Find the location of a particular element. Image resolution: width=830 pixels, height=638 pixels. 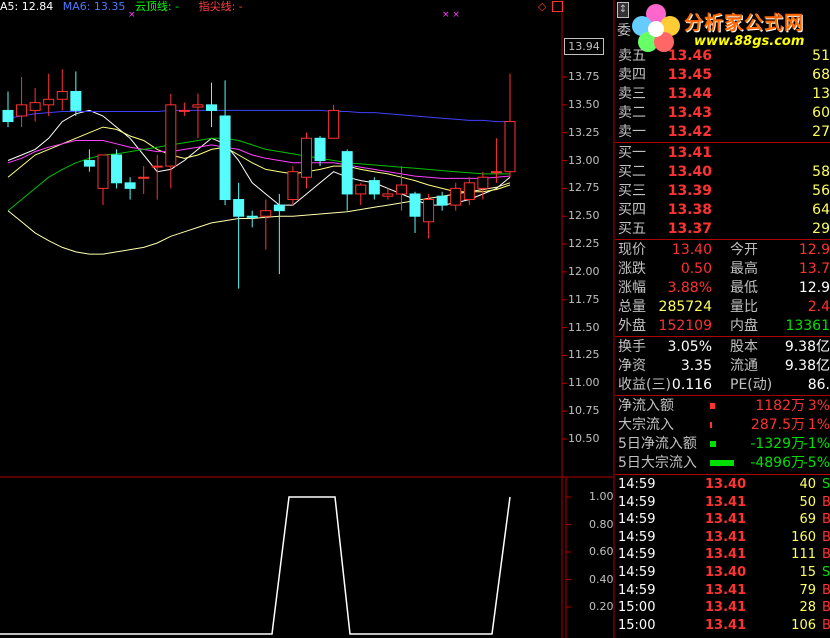

price-tick-label: 11.25 is located at coordinates (584, 355).